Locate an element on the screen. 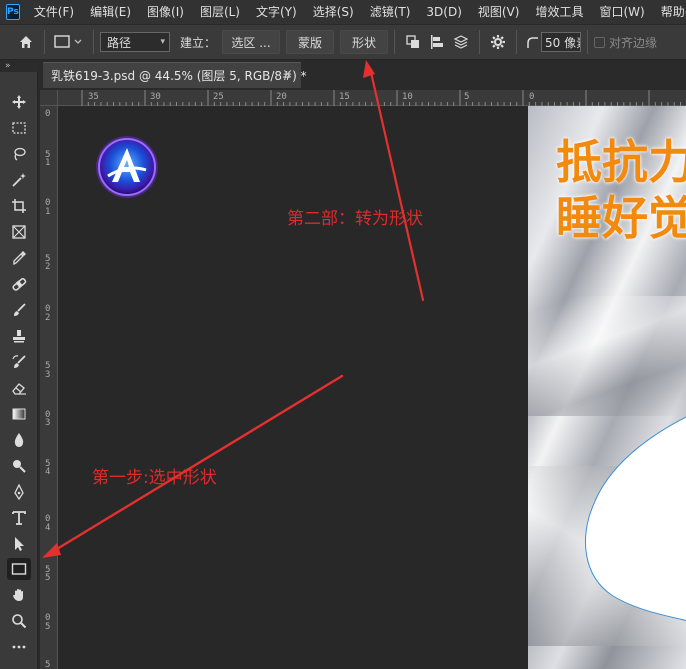  zoom-tool-icon is located at coordinates (19, 621).